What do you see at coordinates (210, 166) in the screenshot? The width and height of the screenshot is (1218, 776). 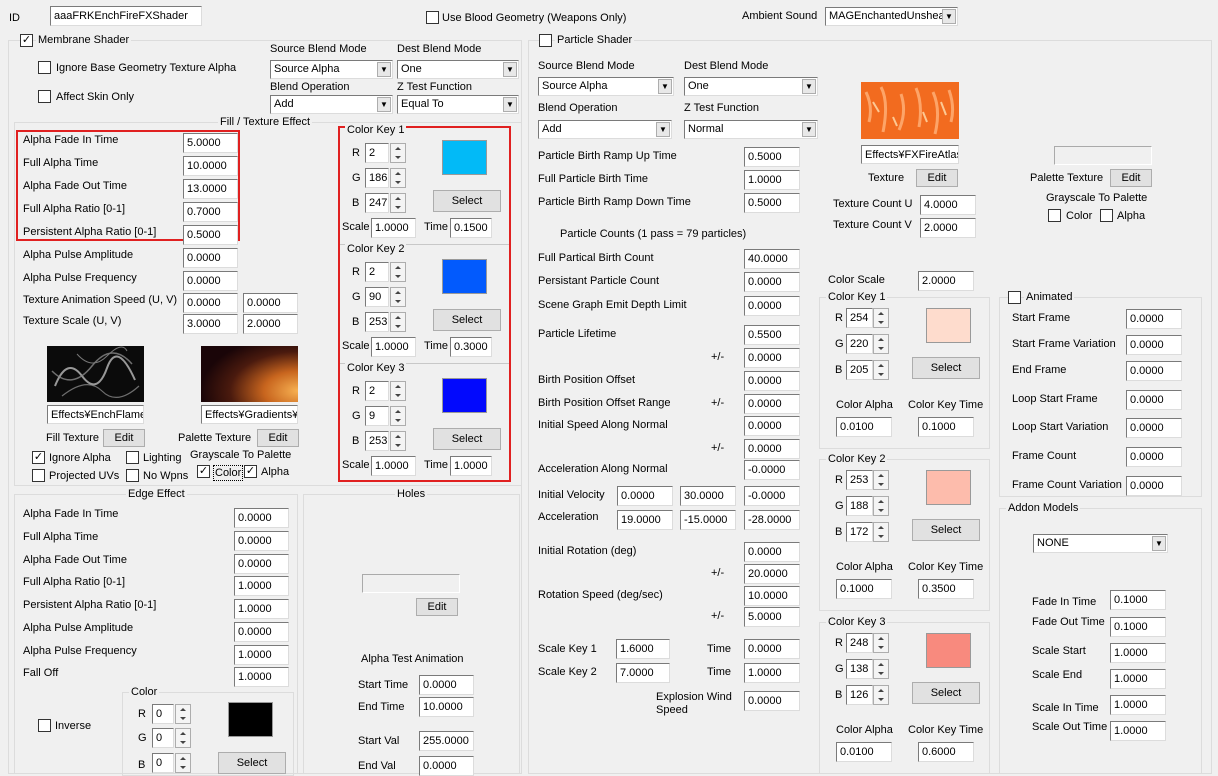 I see `fill-row-field: 10.0000` at bounding box center [210, 166].